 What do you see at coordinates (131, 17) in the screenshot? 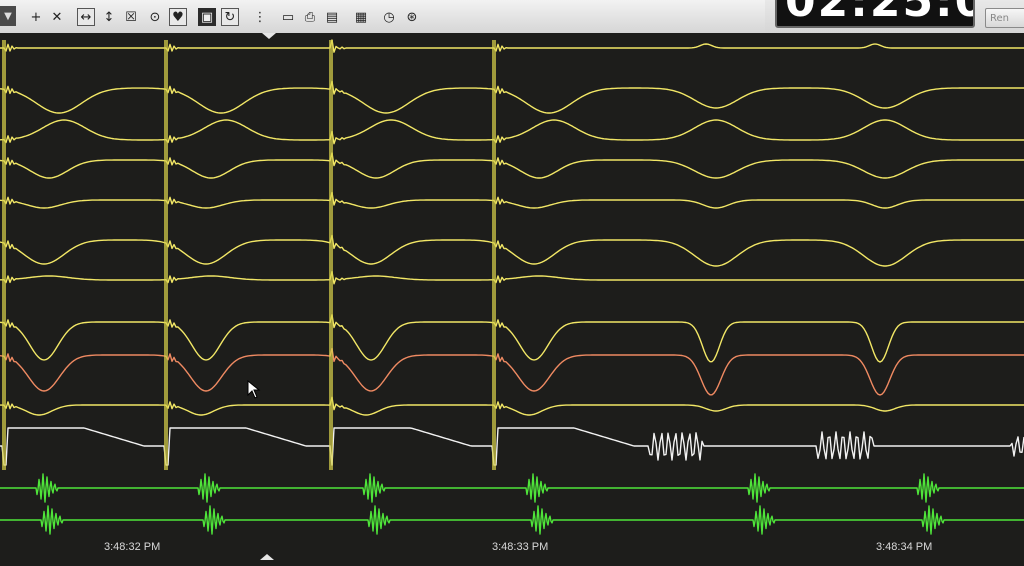
I see `cross-box-icon: ☒` at bounding box center [131, 17].